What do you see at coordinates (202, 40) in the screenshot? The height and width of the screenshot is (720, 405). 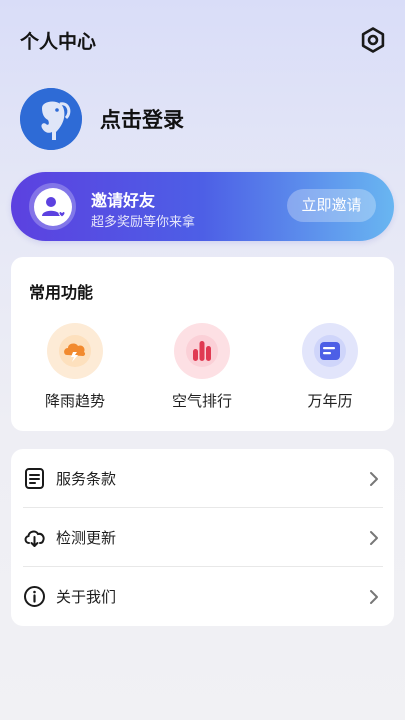 I see `header: 个人中心` at bounding box center [202, 40].